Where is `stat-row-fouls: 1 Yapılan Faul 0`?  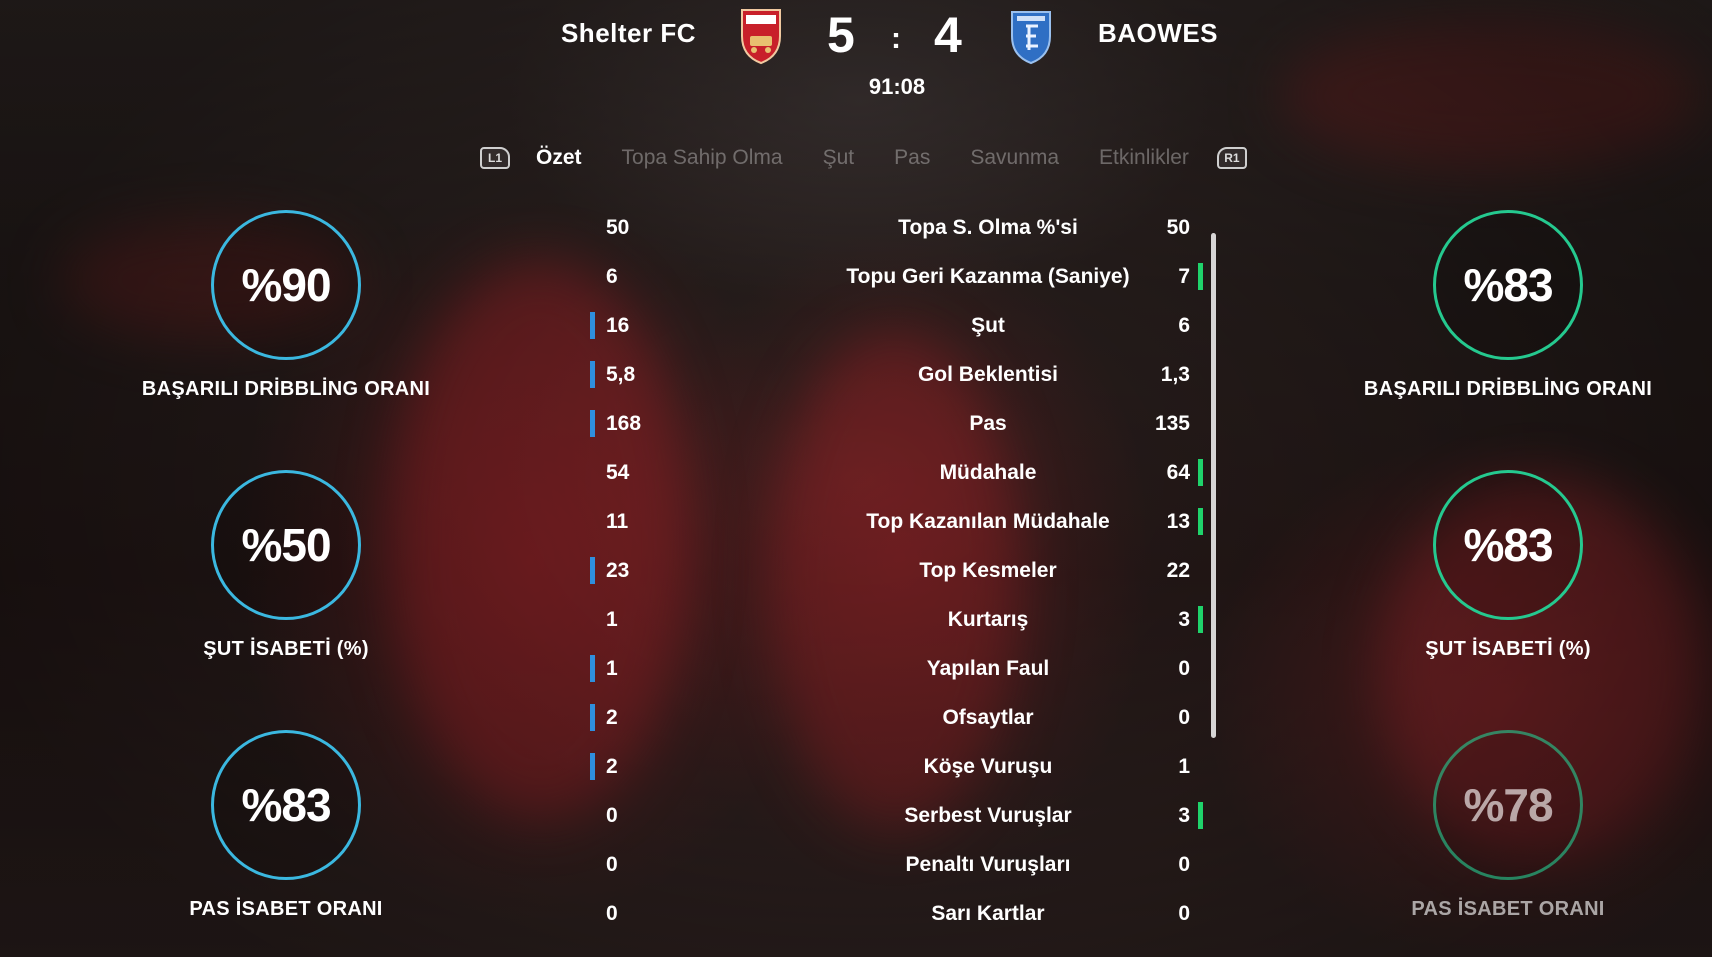
stat-row-fouls: 1 Yapılan Faul 0 is located at coordinates (900, 671).